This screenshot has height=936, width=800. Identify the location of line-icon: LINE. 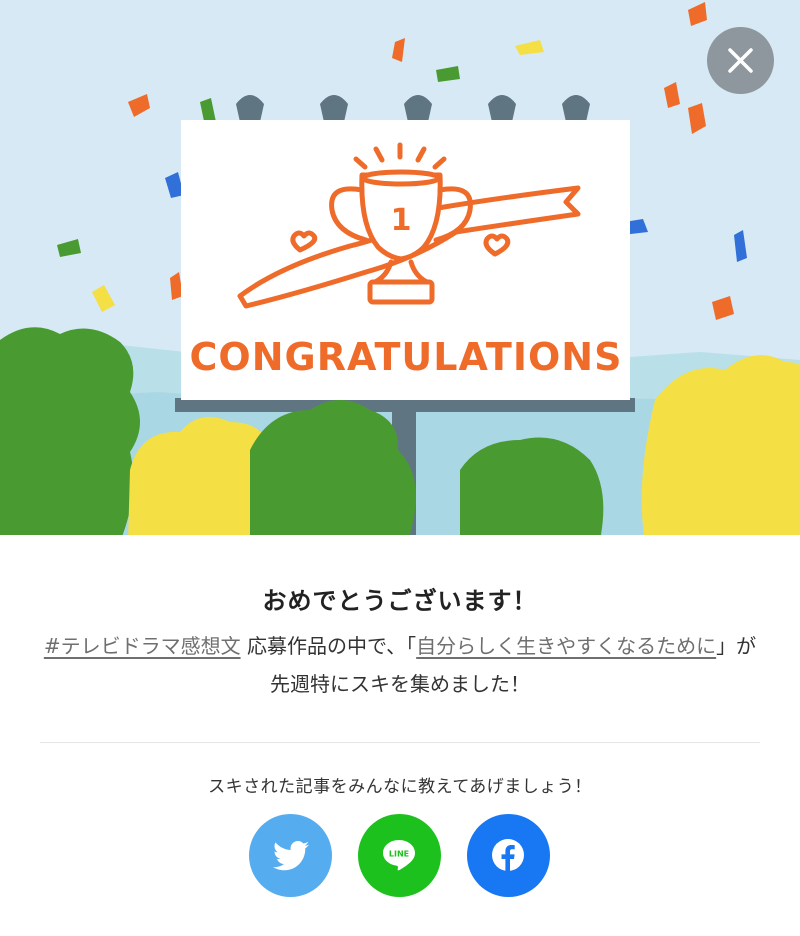
(399, 855).